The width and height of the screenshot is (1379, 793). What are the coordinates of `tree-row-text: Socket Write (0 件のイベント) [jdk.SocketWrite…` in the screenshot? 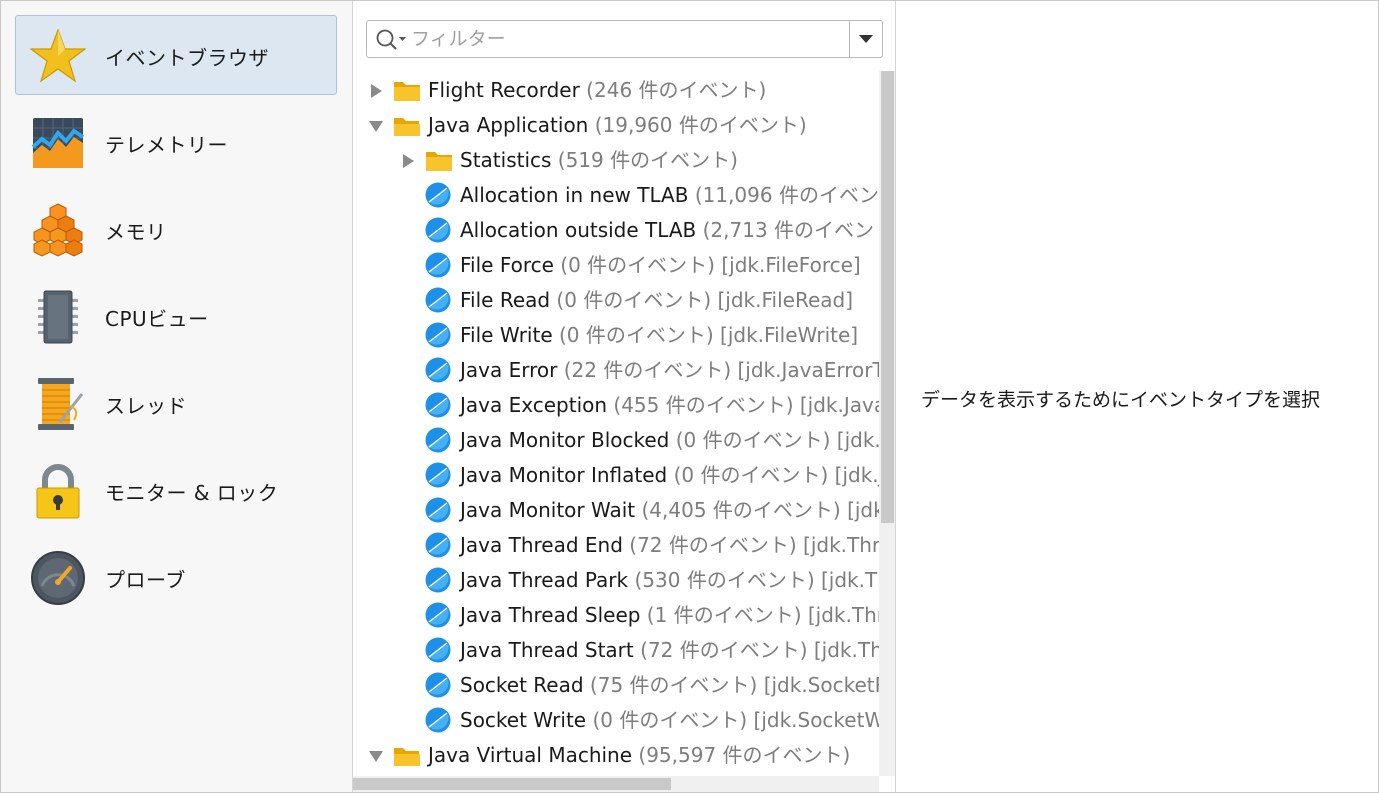 It's located at (669, 720).